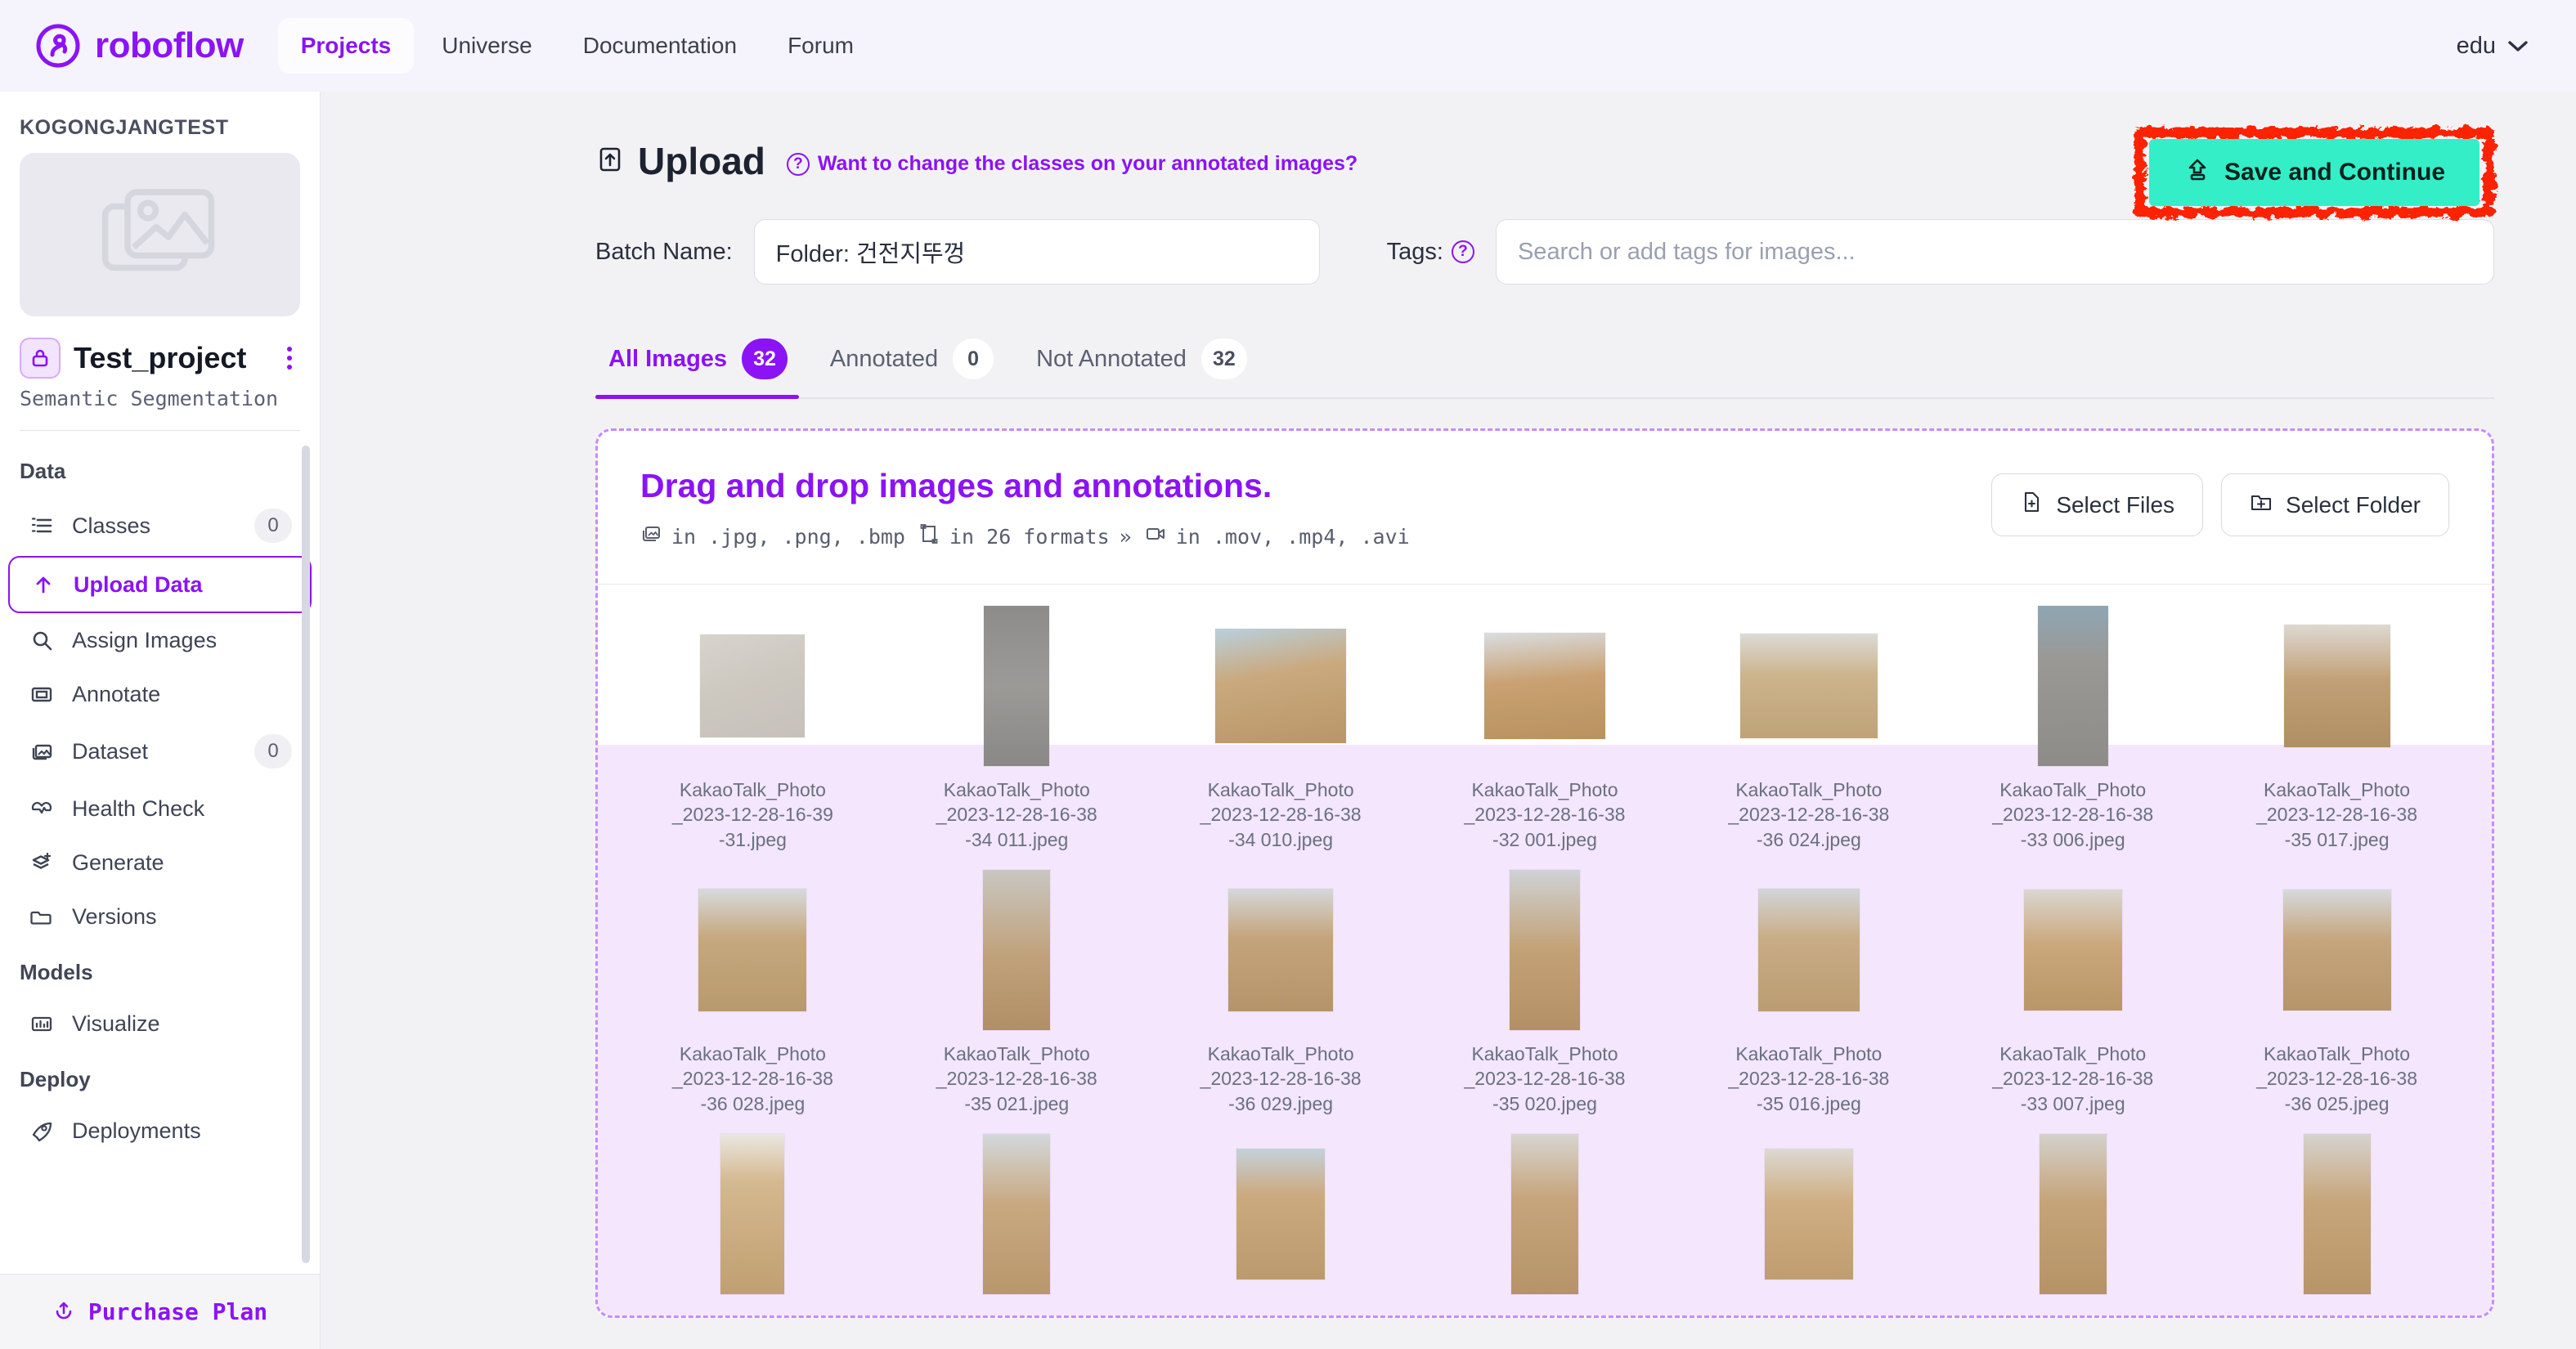  What do you see at coordinates (1462, 251) in the screenshot?
I see `tags-help-icon: ?` at bounding box center [1462, 251].